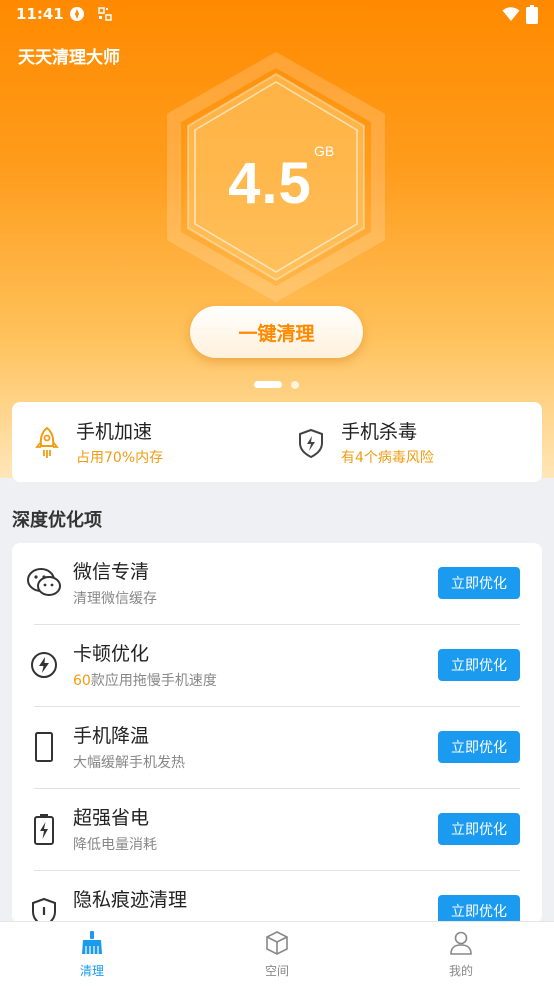  Describe the element at coordinates (379, 432) in the screenshot. I see `antivirus-title: 手机杀毒` at that location.